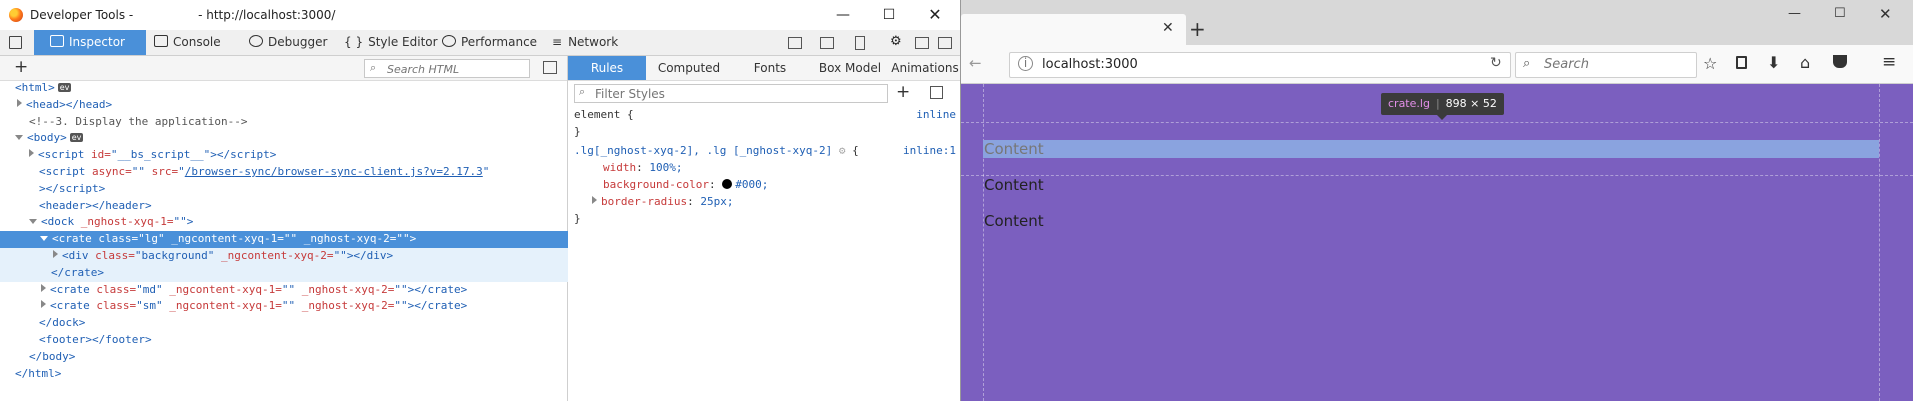 The image size is (1913, 401). I want to click on url-bar: i localhost:3000 ↻, so click(1260, 65).